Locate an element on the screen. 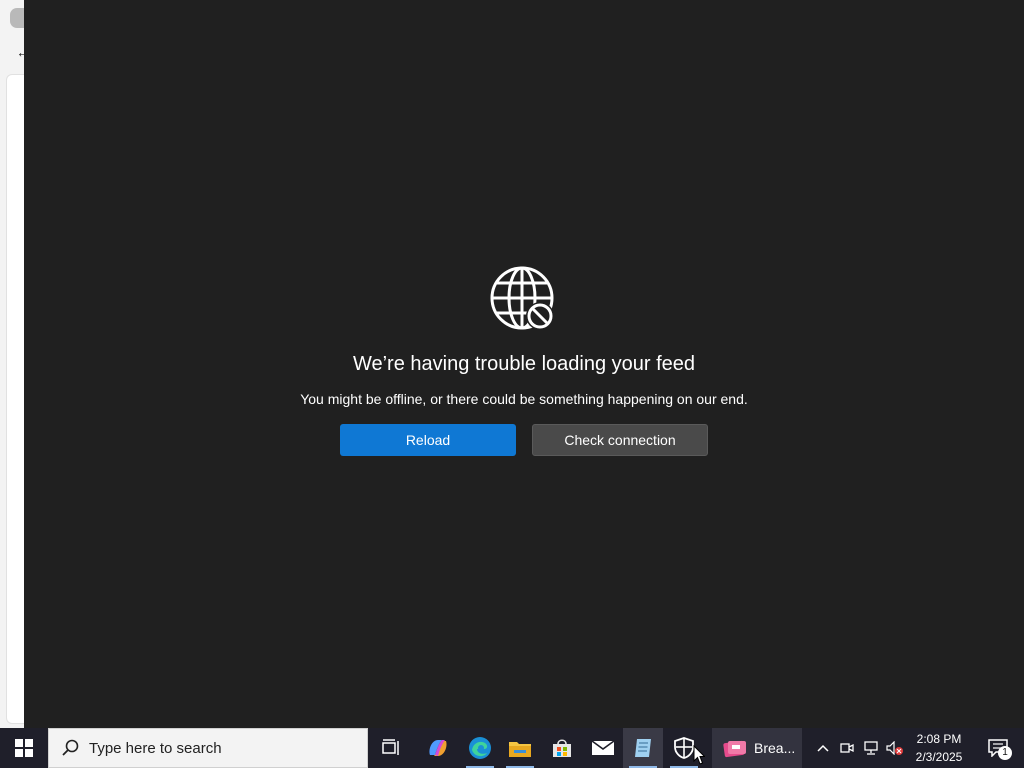  error-actions: Reload Check connection is located at coordinates (524, 440).